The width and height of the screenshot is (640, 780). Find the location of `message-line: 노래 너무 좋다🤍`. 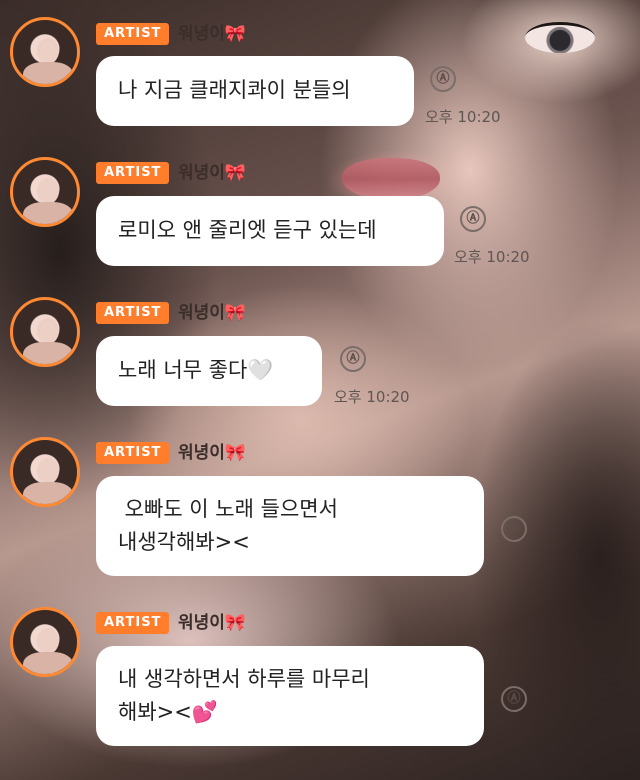

message-line: 노래 너무 좋다🤍 is located at coordinates (196, 370).